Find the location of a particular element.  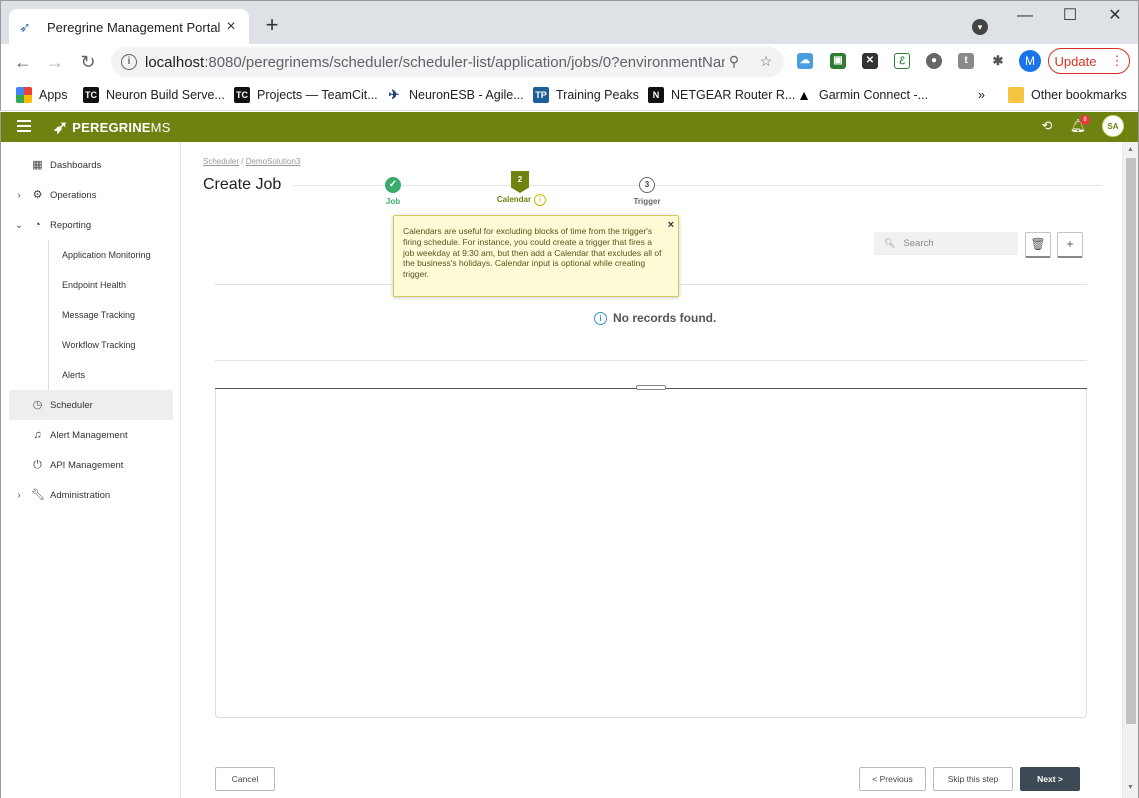

gear-icon: ⚙ is located at coordinates (37, 194).